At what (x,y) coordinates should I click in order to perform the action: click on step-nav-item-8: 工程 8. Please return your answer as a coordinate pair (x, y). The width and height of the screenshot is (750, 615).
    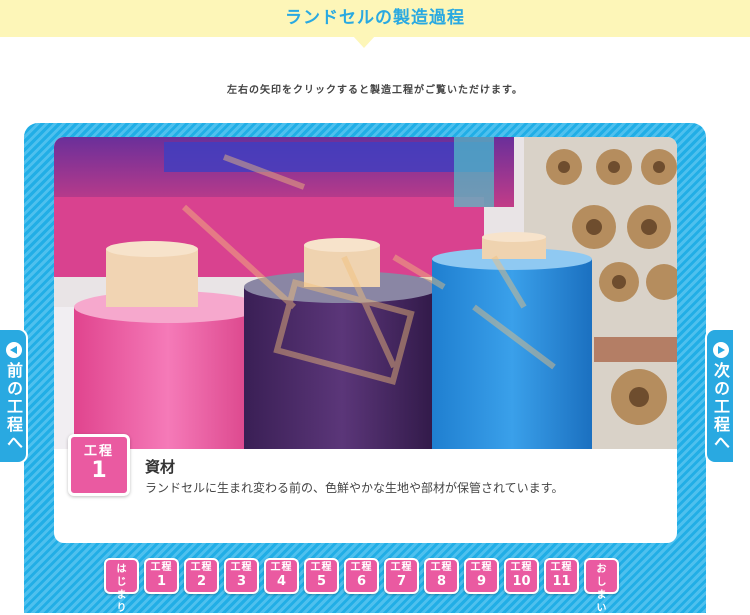
    Looking at the image, I should click on (441, 576).